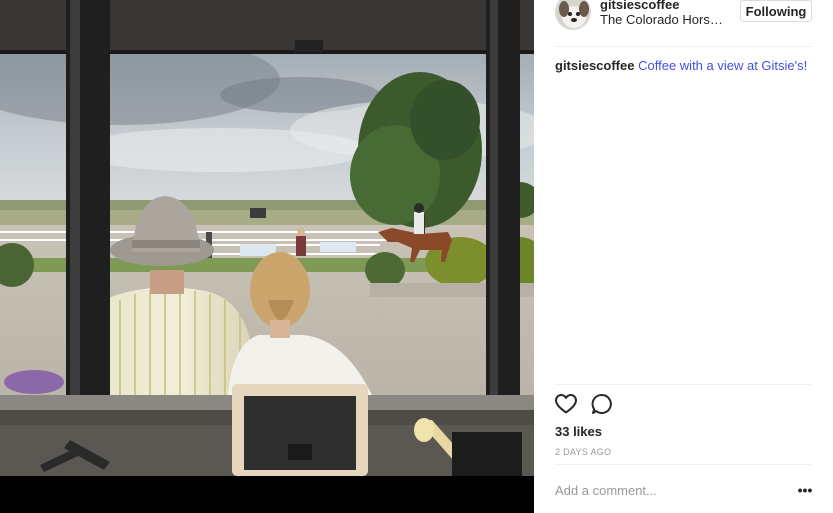  Describe the element at coordinates (776, 11) in the screenshot. I see `following-button: Following` at that location.